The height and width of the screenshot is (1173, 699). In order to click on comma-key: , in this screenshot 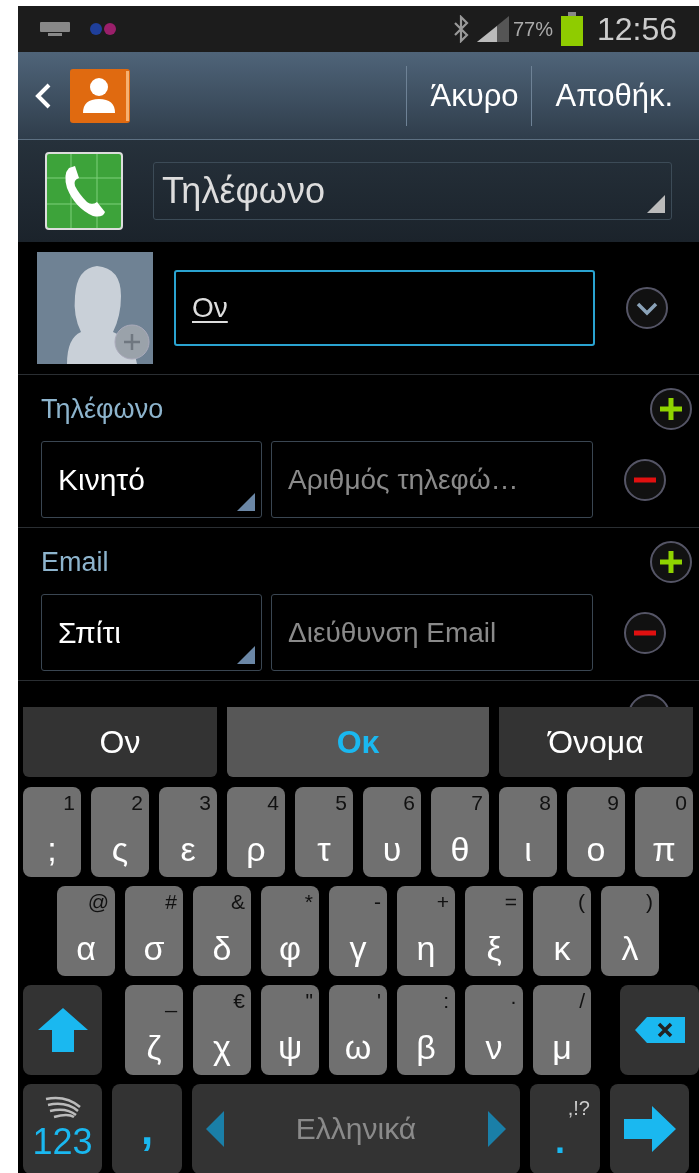, I will do `click(147, 1128)`.